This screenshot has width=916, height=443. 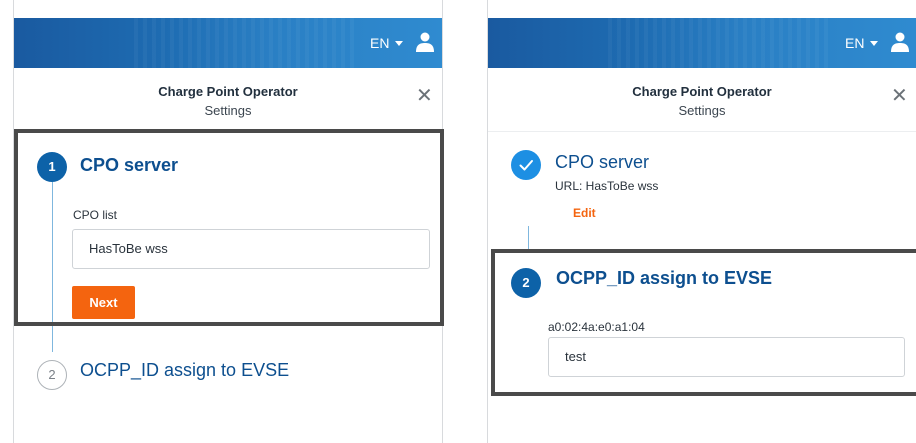 I want to click on next-button: Next, so click(x=103, y=302).